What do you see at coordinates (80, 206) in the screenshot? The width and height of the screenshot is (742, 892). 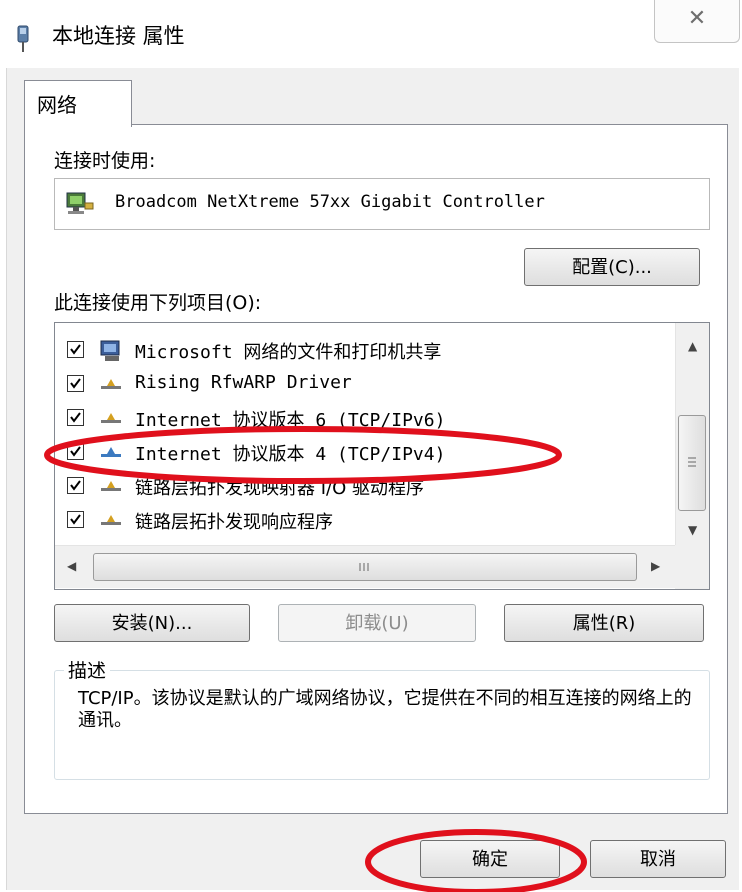 I see `network-adapter-icon` at bounding box center [80, 206].